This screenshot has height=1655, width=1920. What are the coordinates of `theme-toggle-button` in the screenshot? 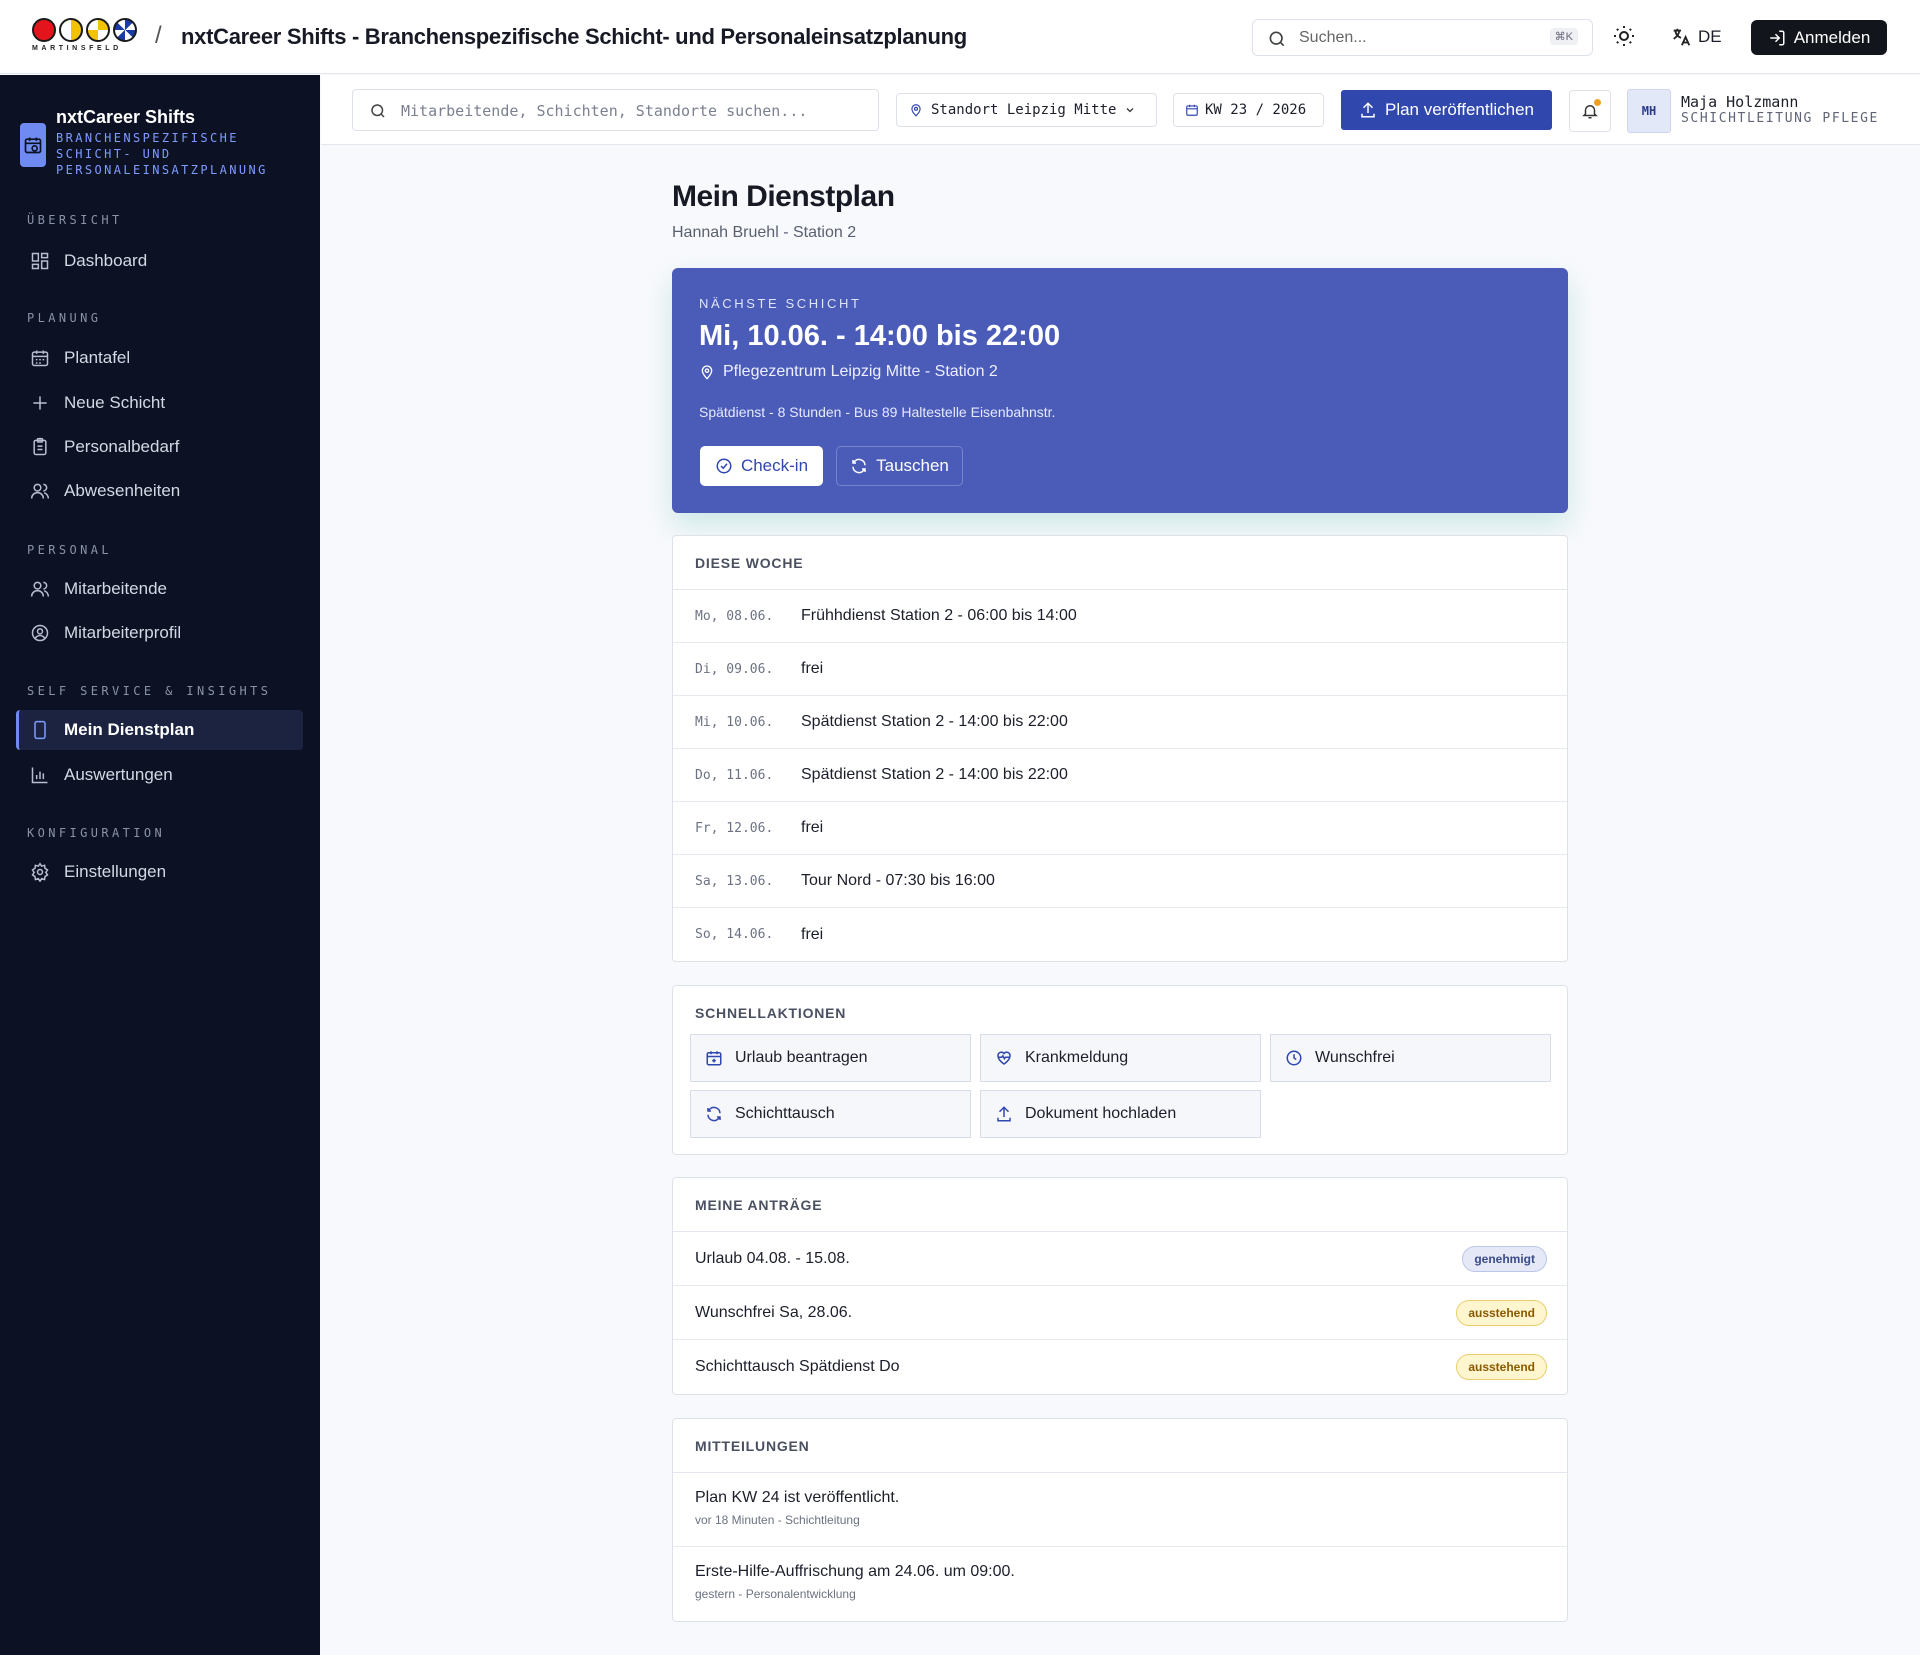 It's located at (1625, 37).